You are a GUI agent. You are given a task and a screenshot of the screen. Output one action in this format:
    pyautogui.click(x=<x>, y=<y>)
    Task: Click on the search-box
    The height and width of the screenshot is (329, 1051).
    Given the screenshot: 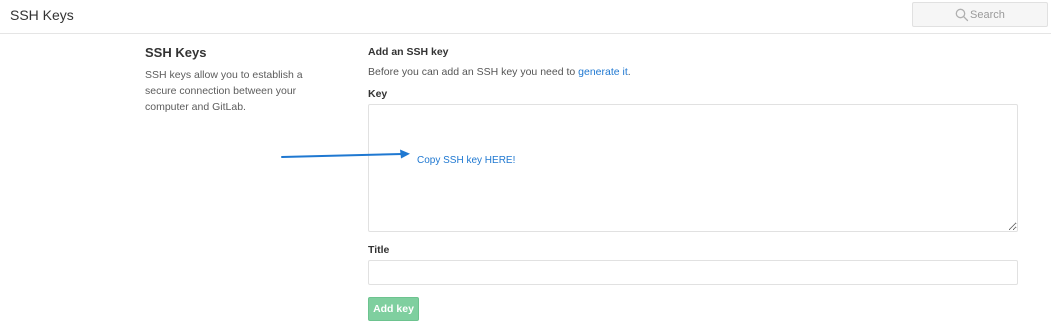 What is the action you would take?
    pyautogui.click(x=980, y=14)
    